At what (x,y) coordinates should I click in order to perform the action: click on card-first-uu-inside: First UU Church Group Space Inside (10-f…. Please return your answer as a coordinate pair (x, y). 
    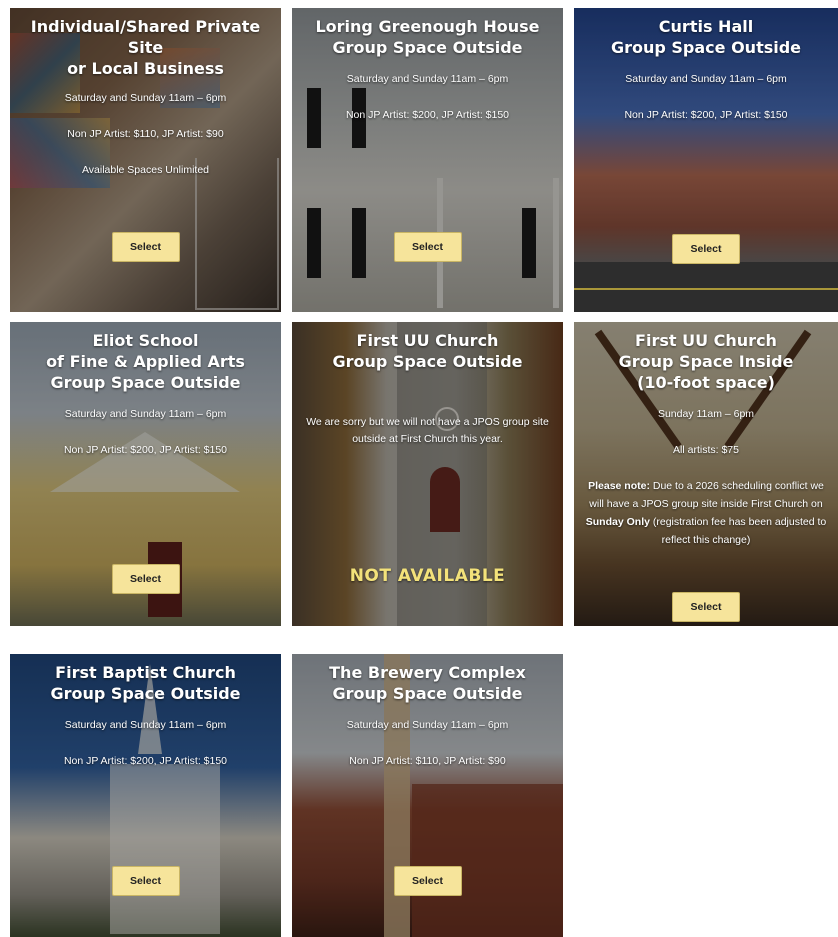
    Looking at the image, I should click on (706, 474).